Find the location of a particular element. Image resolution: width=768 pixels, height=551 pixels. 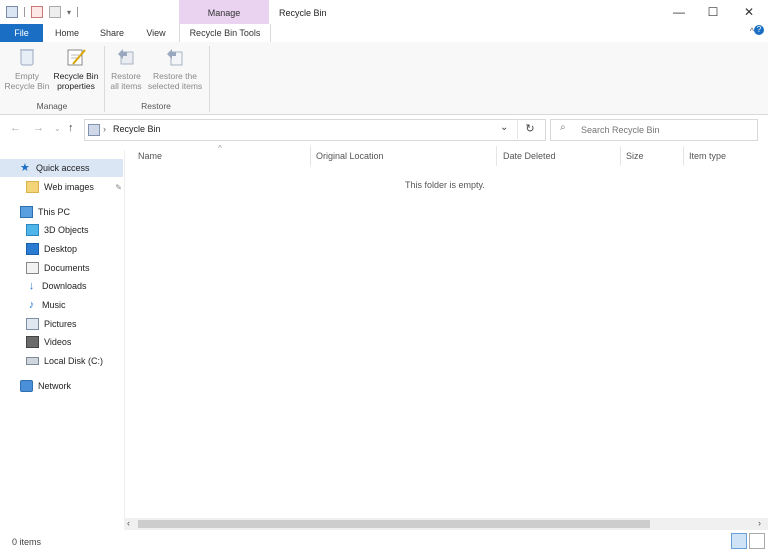

breadcrumb: Recycle Bin is located at coordinates (137, 129).